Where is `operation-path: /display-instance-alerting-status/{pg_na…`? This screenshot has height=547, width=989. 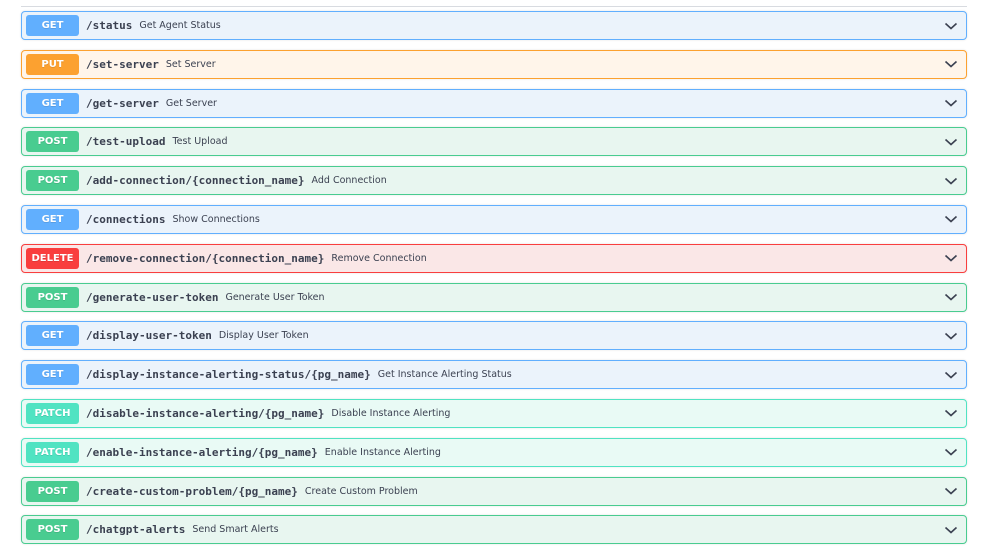
operation-path: /display-instance-alerting-status/{pg_na… is located at coordinates (228, 375).